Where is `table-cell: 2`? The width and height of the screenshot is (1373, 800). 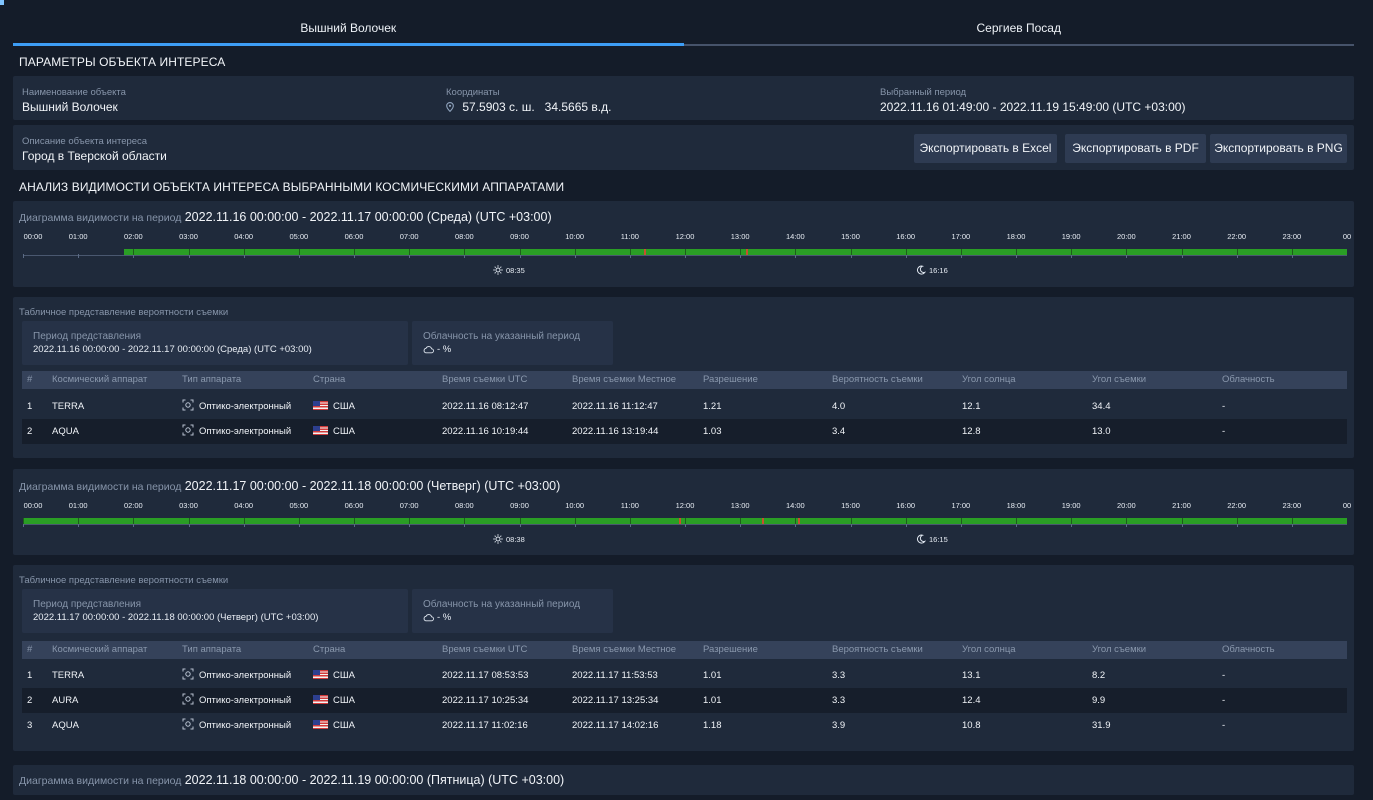 table-cell: 2 is located at coordinates (29, 431).